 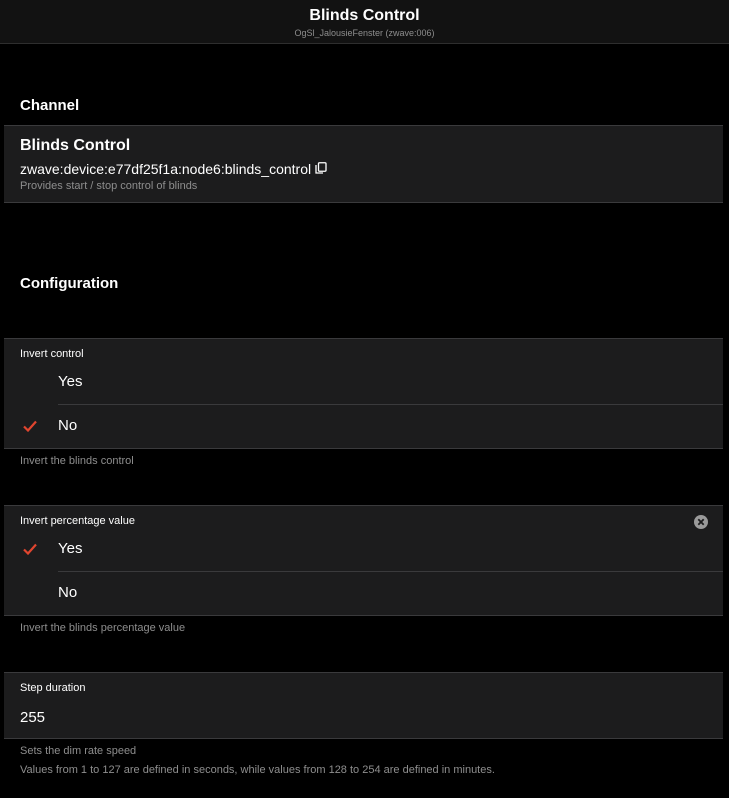 I want to click on step-duration-description: Sets the dim rate speed, so click(x=78, y=751).